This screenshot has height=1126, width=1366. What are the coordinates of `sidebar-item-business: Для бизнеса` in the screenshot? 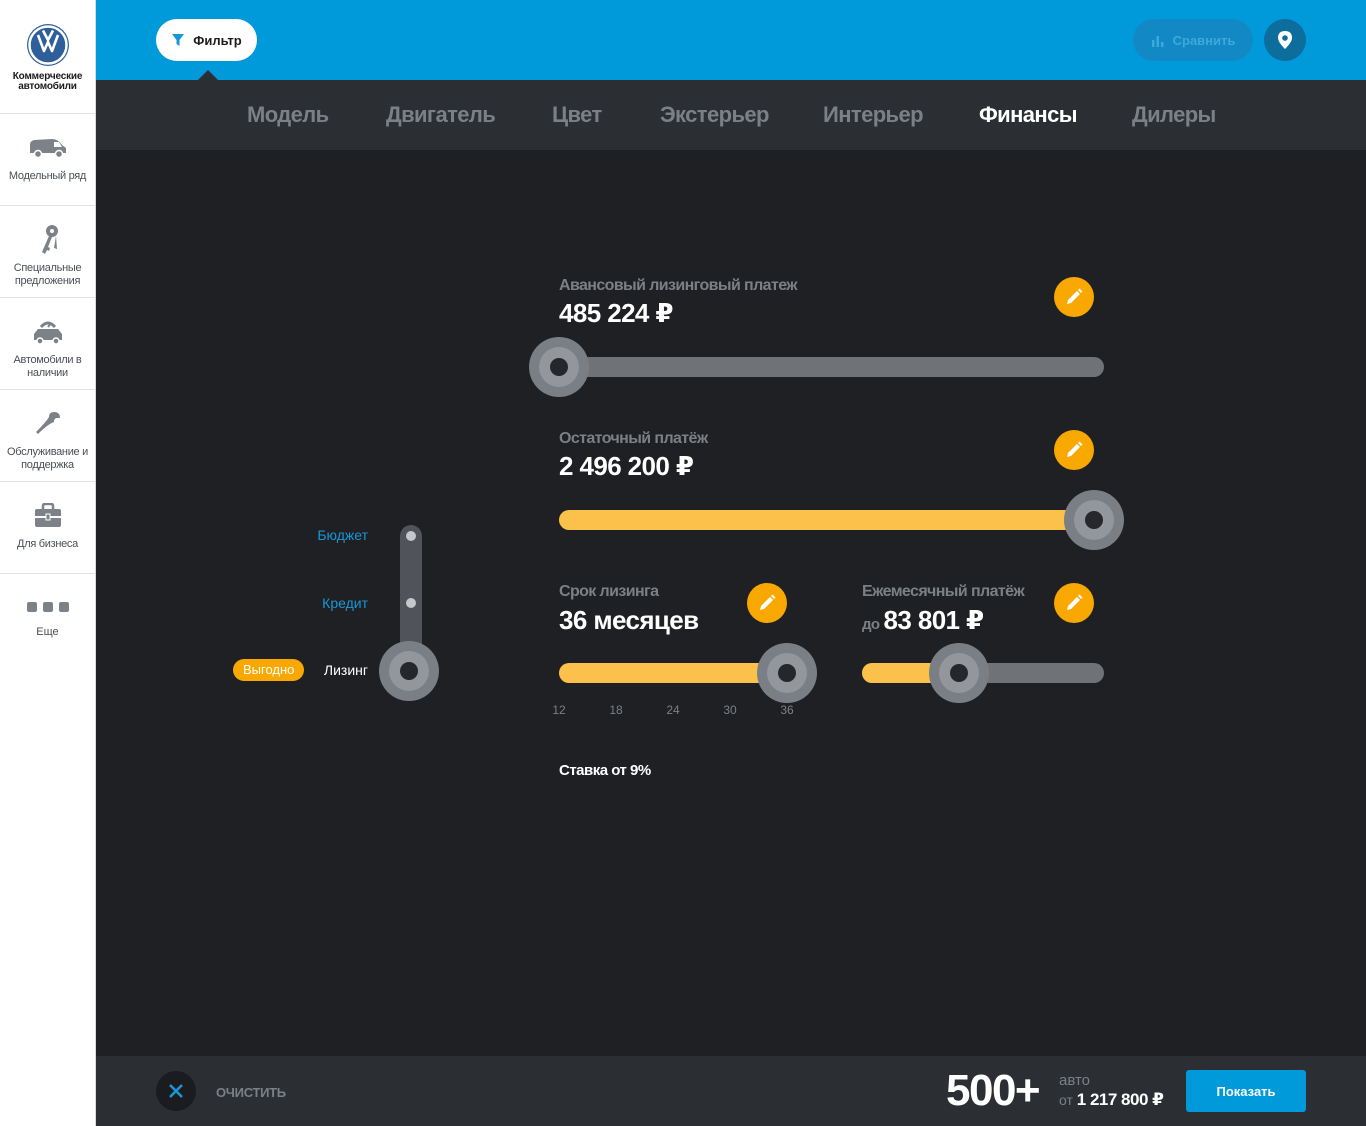 It's located at (47, 528).